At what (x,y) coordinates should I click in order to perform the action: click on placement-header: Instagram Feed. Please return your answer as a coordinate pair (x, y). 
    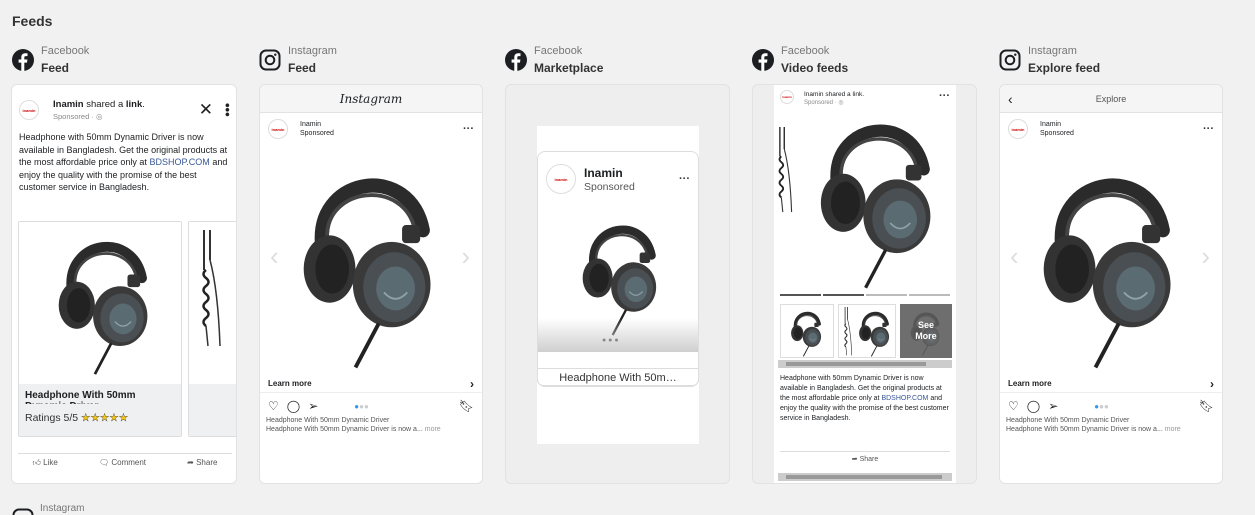
    Looking at the image, I should click on (373, 60).